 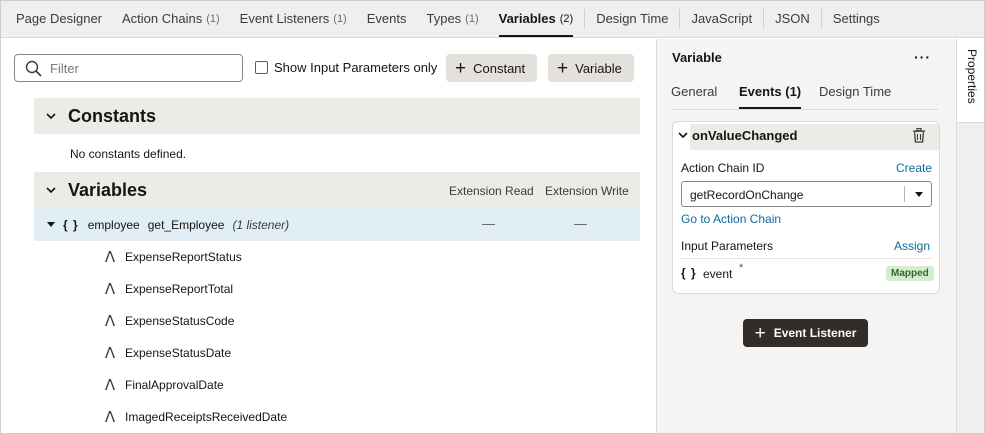 I want to click on event-name: onValueChanged, so click(x=745, y=135).